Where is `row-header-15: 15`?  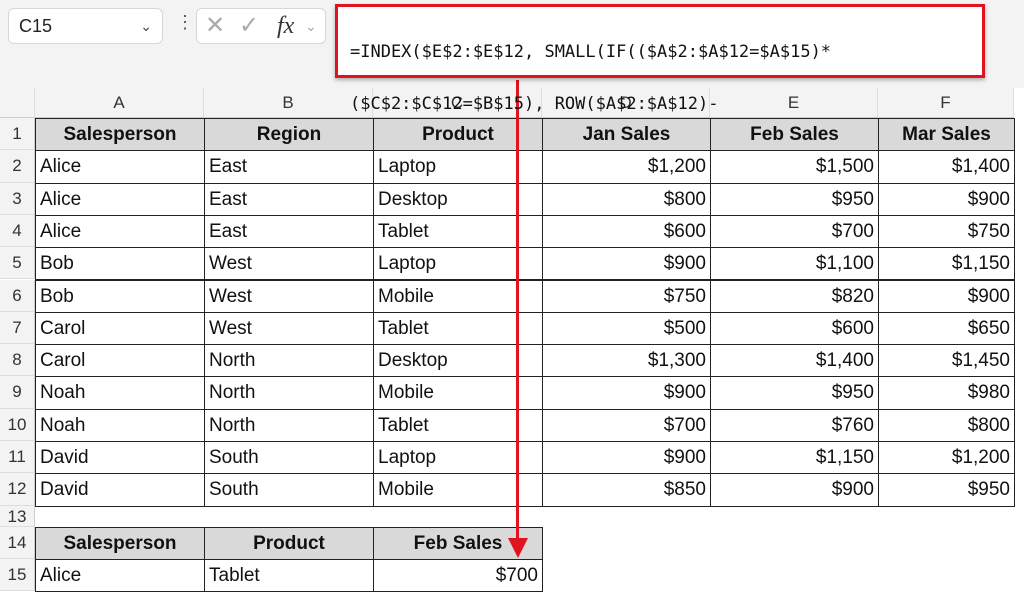 row-header-15: 15 is located at coordinates (17, 575).